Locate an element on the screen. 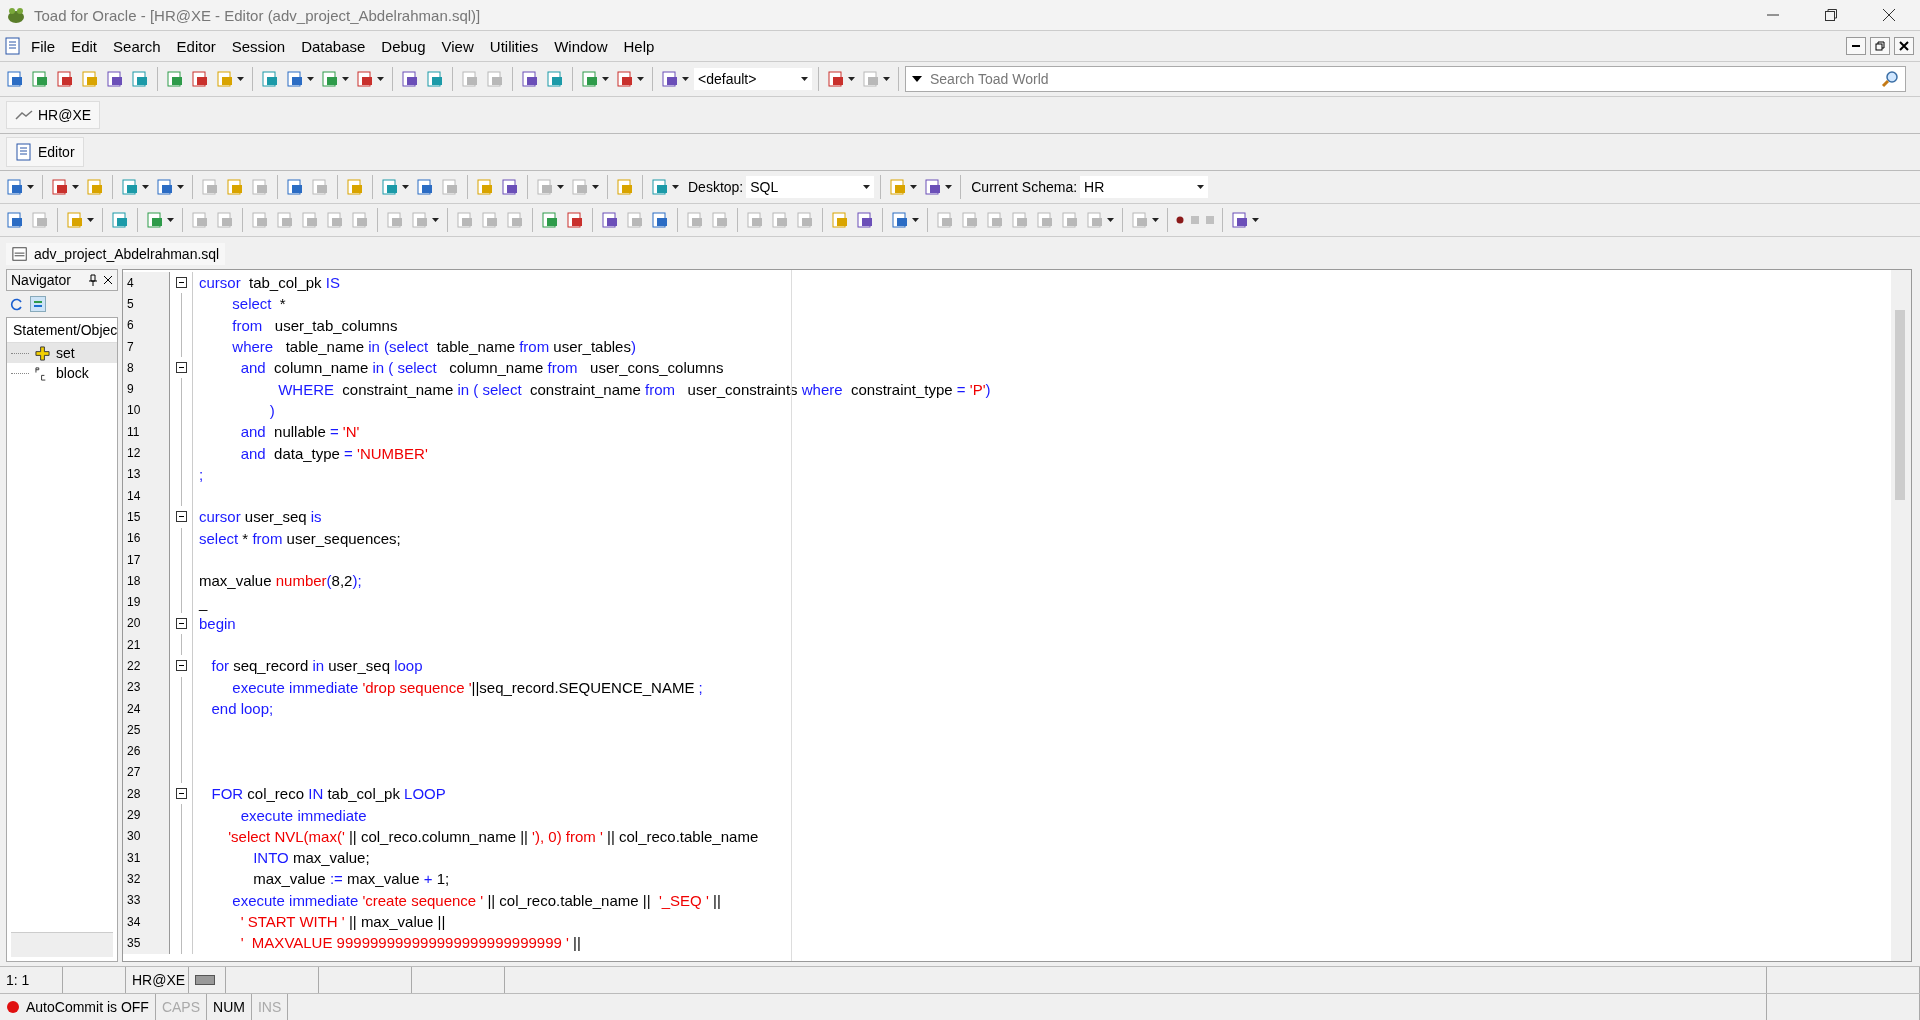 The width and height of the screenshot is (1920, 1020). status-dot-icon is located at coordinates (13, 1007).